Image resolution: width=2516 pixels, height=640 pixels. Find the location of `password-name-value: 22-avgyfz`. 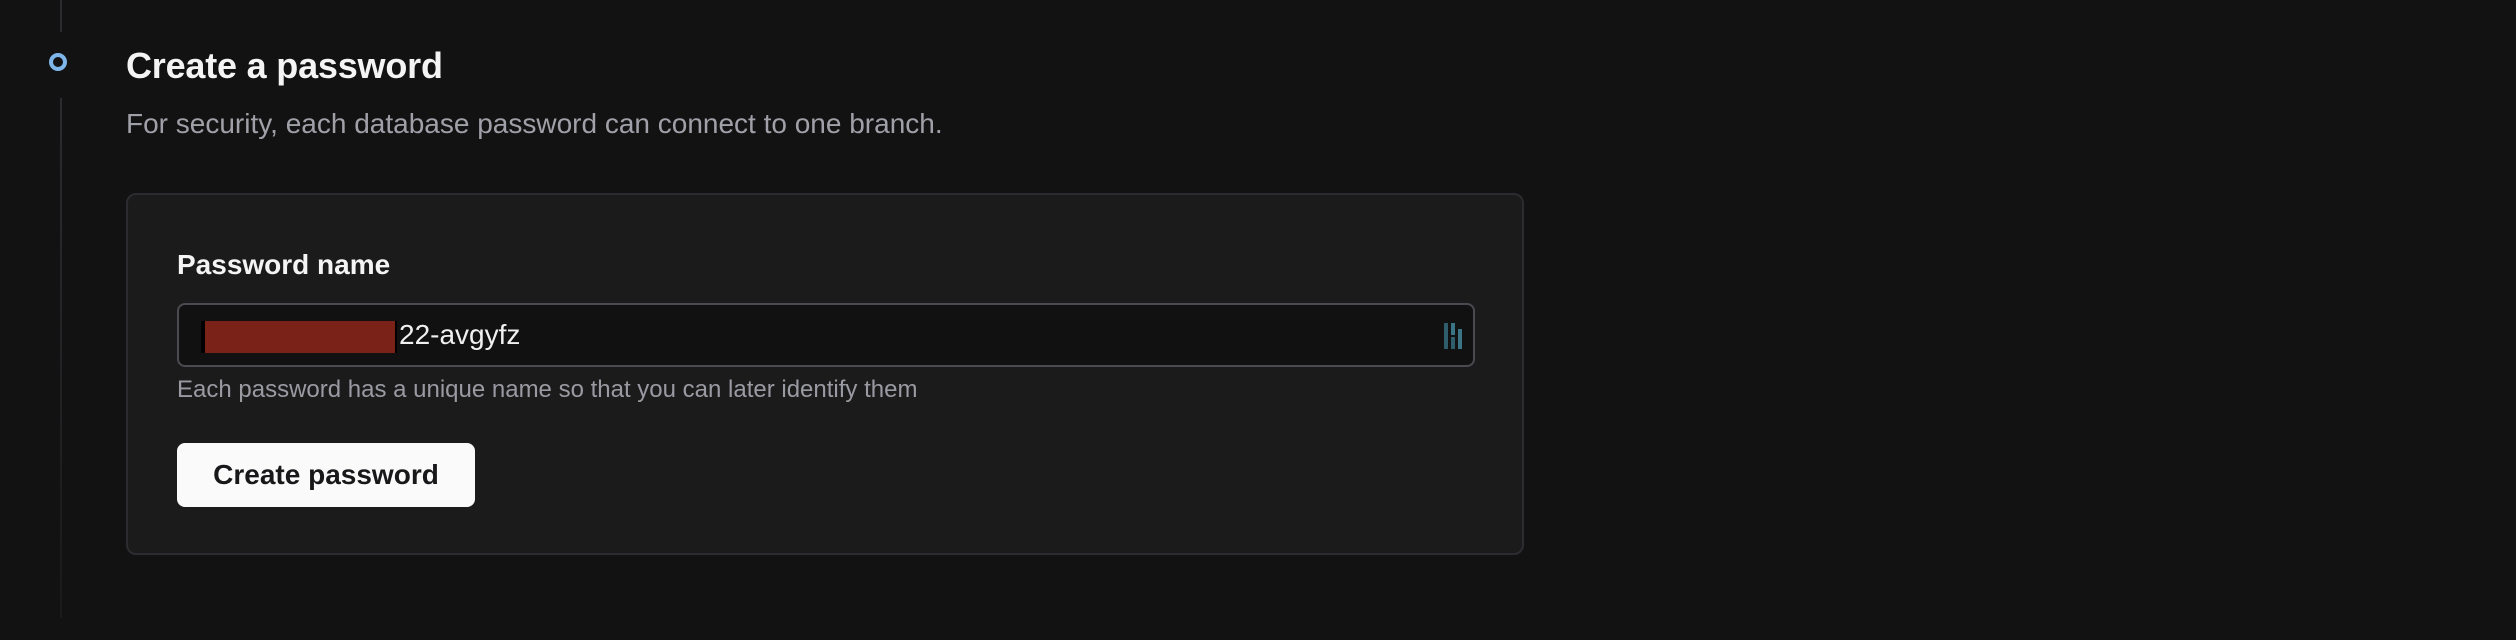

password-name-value: 22-avgyfz is located at coordinates (460, 334).